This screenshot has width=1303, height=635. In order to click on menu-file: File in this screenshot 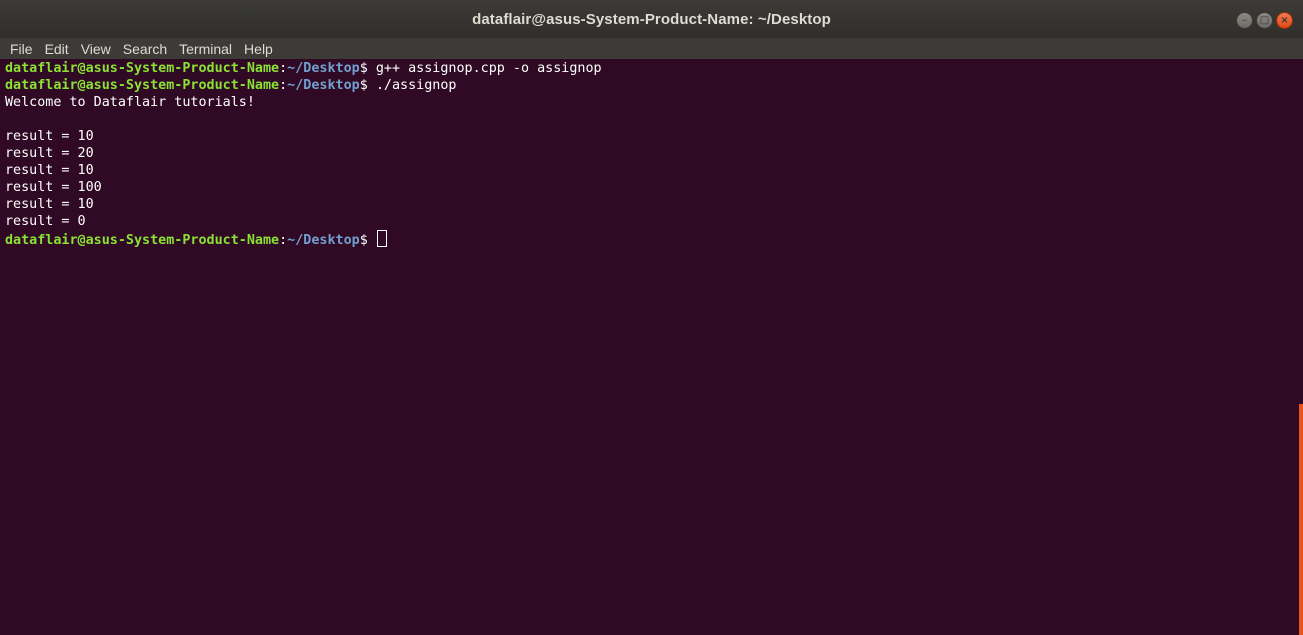, I will do `click(21, 49)`.